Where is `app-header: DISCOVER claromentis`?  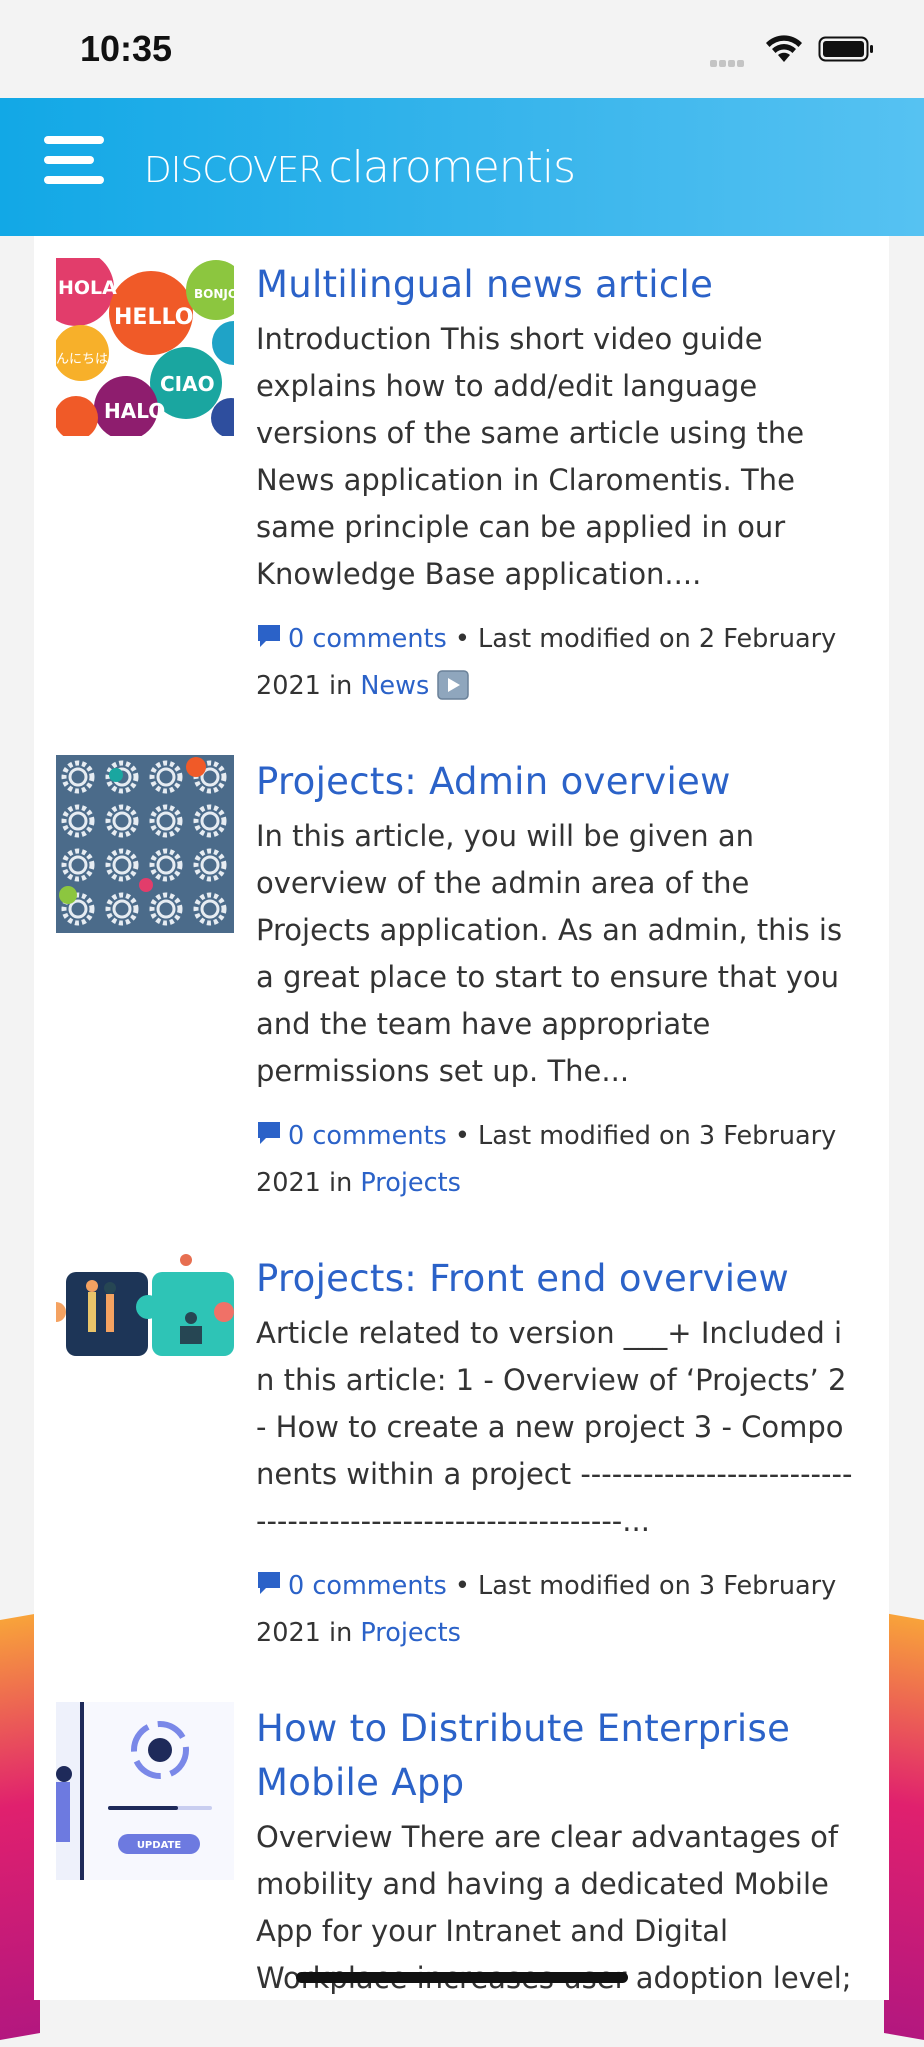
app-header: DISCOVER claromentis is located at coordinates (462, 167).